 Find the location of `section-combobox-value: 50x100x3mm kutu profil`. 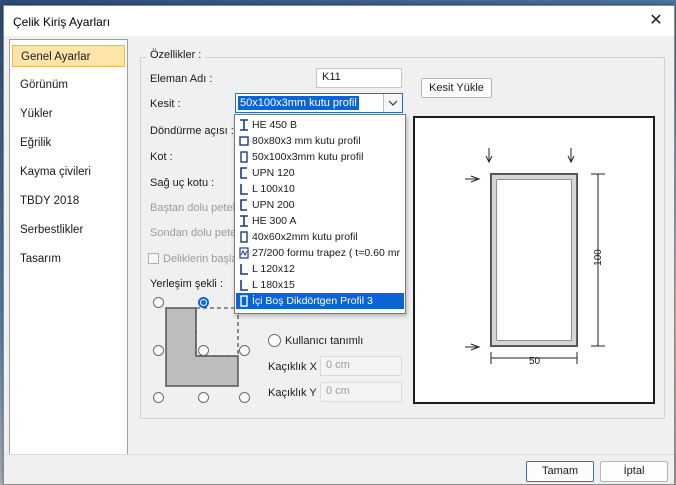

section-combobox-value: 50x100x3mm kutu profil is located at coordinates (298, 103).